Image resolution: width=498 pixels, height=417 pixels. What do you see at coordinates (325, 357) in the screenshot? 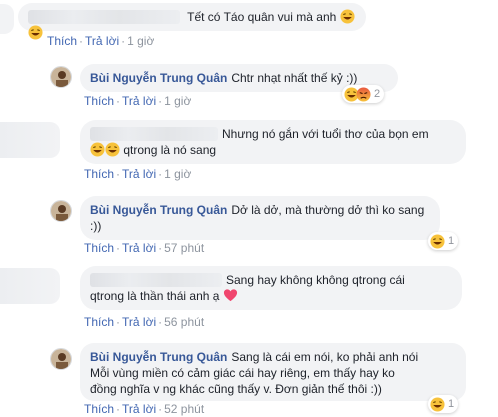
I see `comment-text-line: Sang là cái em nói, ko phải anh nói` at bounding box center [325, 357].